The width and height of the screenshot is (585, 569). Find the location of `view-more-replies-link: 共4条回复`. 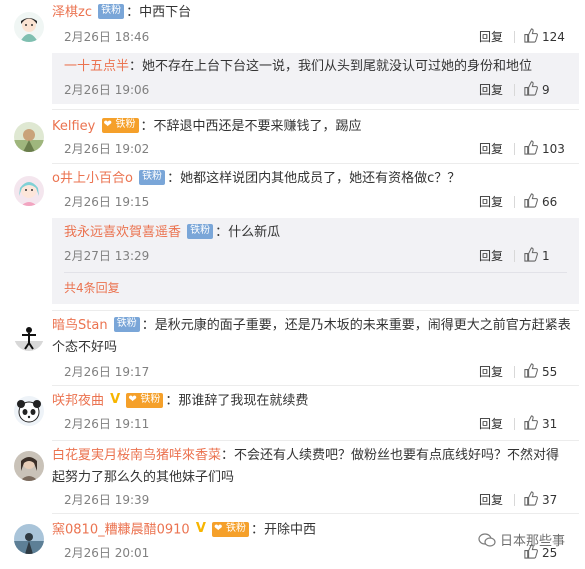

view-more-replies-link: 共4条回复 is located at coordinates (92, 288).